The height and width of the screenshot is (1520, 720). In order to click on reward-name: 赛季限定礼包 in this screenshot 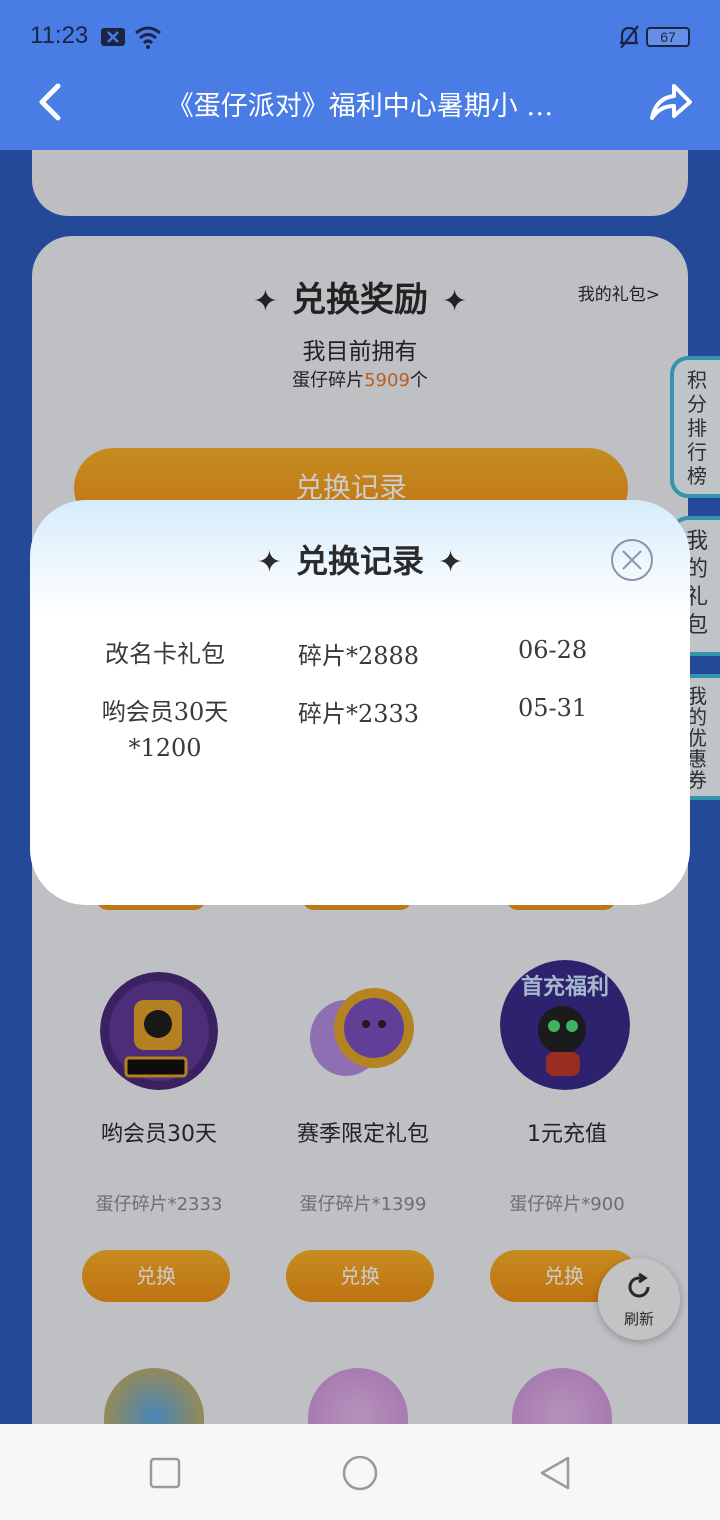, I will do `click(362, 1134)`.